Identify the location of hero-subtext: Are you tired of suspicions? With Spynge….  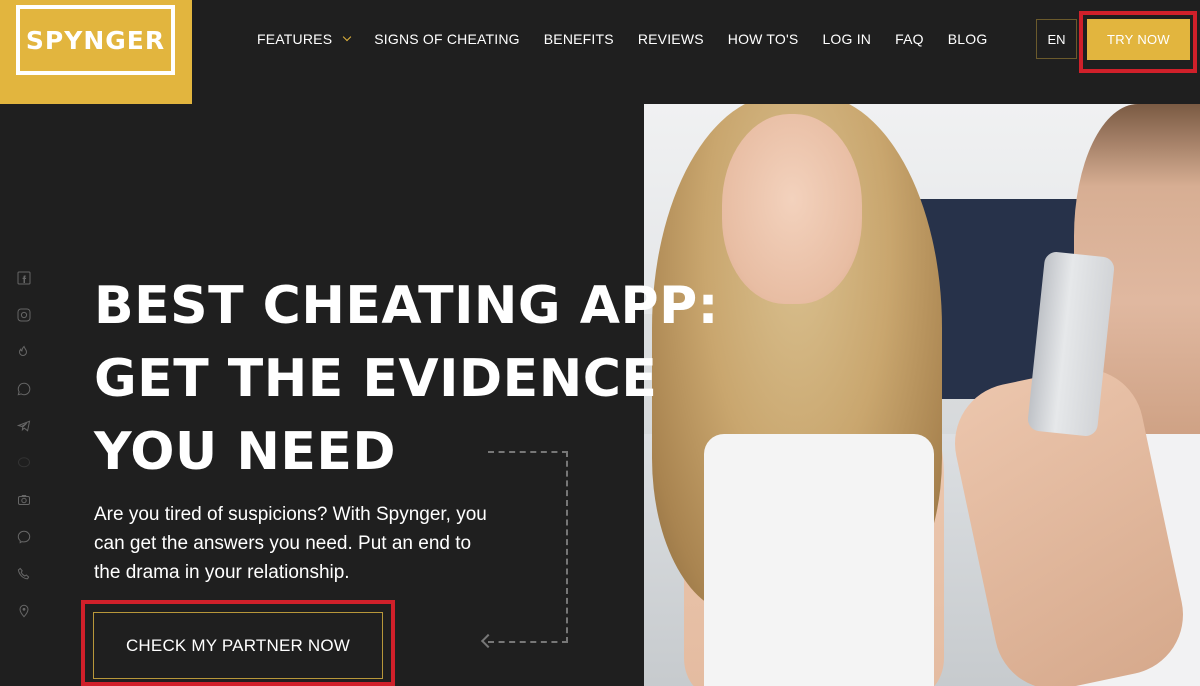
(290, 543).